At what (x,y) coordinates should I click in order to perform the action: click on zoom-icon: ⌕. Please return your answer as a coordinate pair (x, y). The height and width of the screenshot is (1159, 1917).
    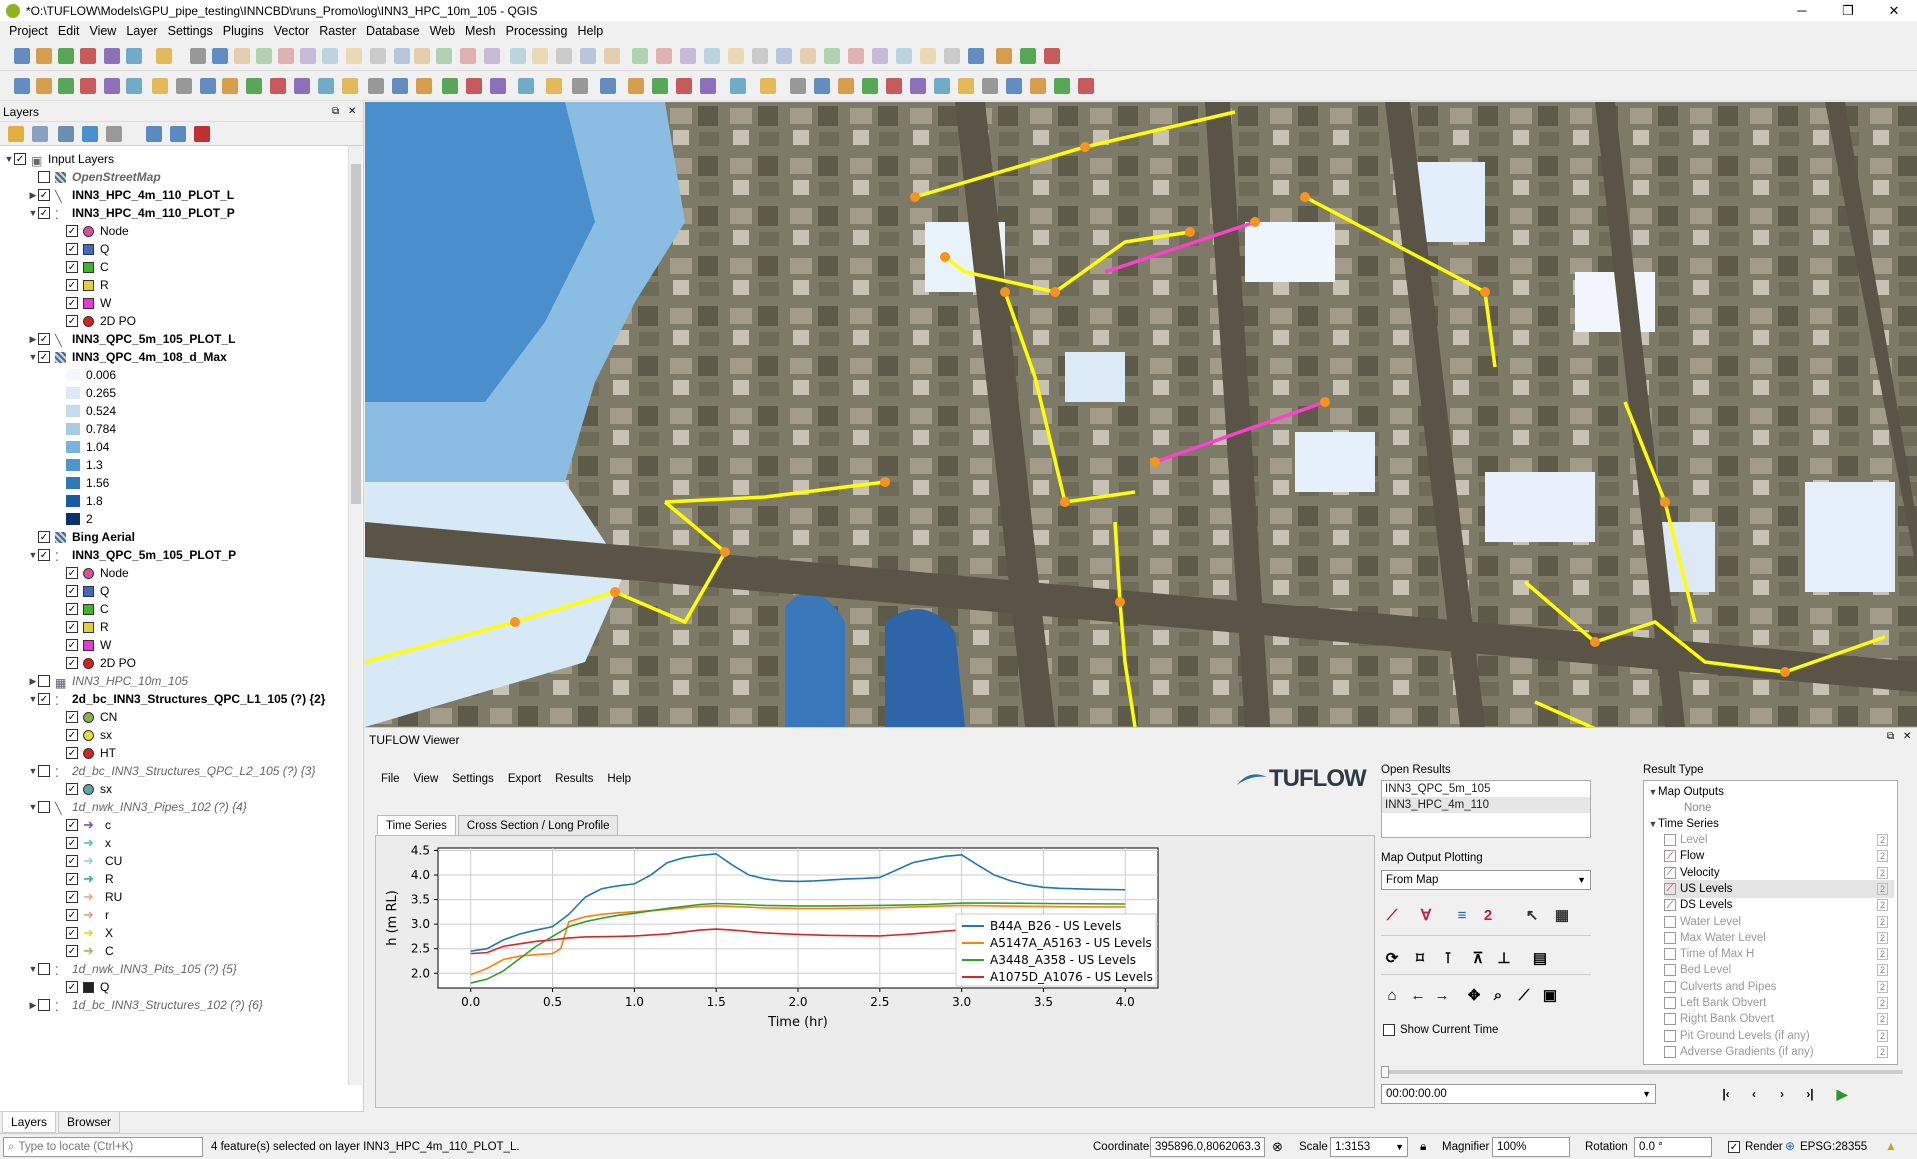
    Looking at the image, I should click on (1498, 995).